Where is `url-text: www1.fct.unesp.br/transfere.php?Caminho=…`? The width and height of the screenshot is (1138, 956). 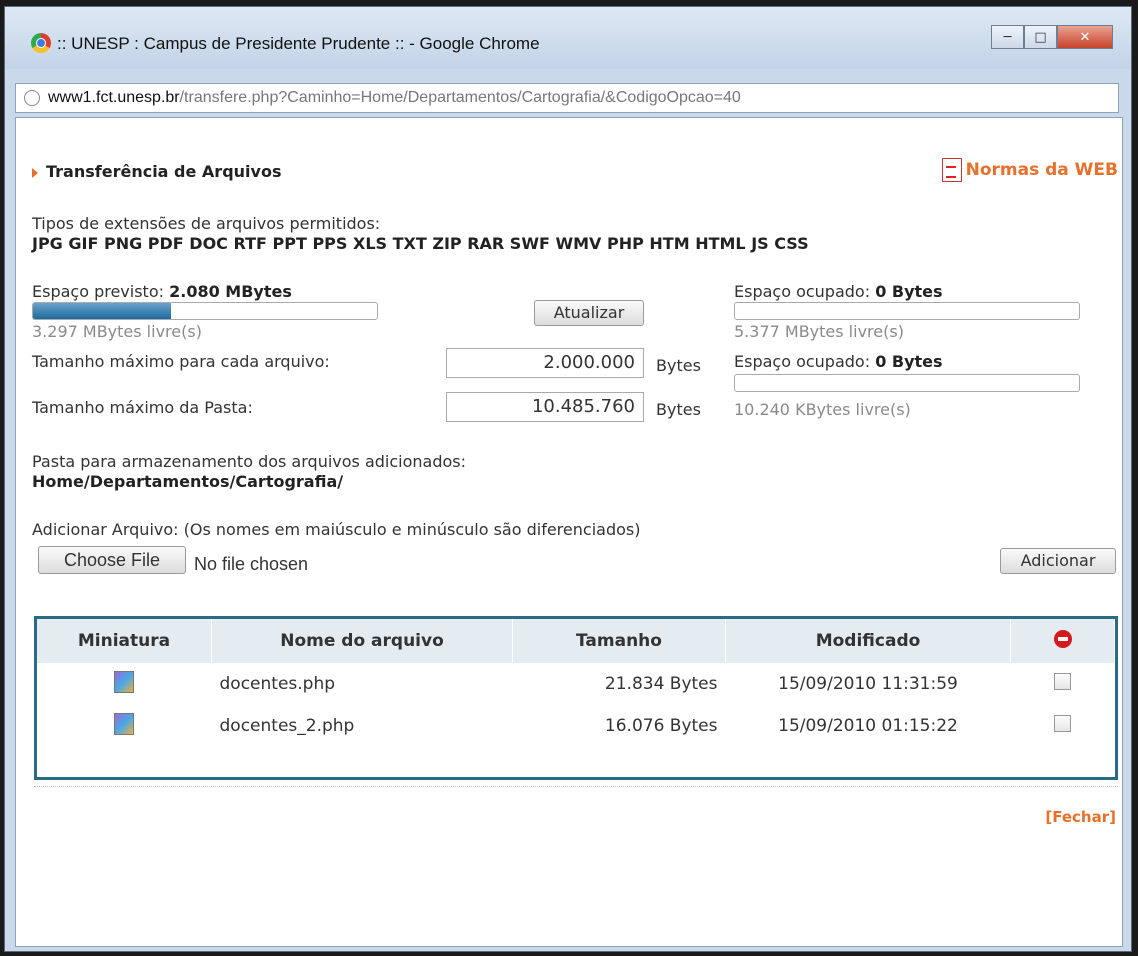
url-text: www1.fct.unesp.br/transfere.php?Caminho=… is located at coordinates (394, 98).